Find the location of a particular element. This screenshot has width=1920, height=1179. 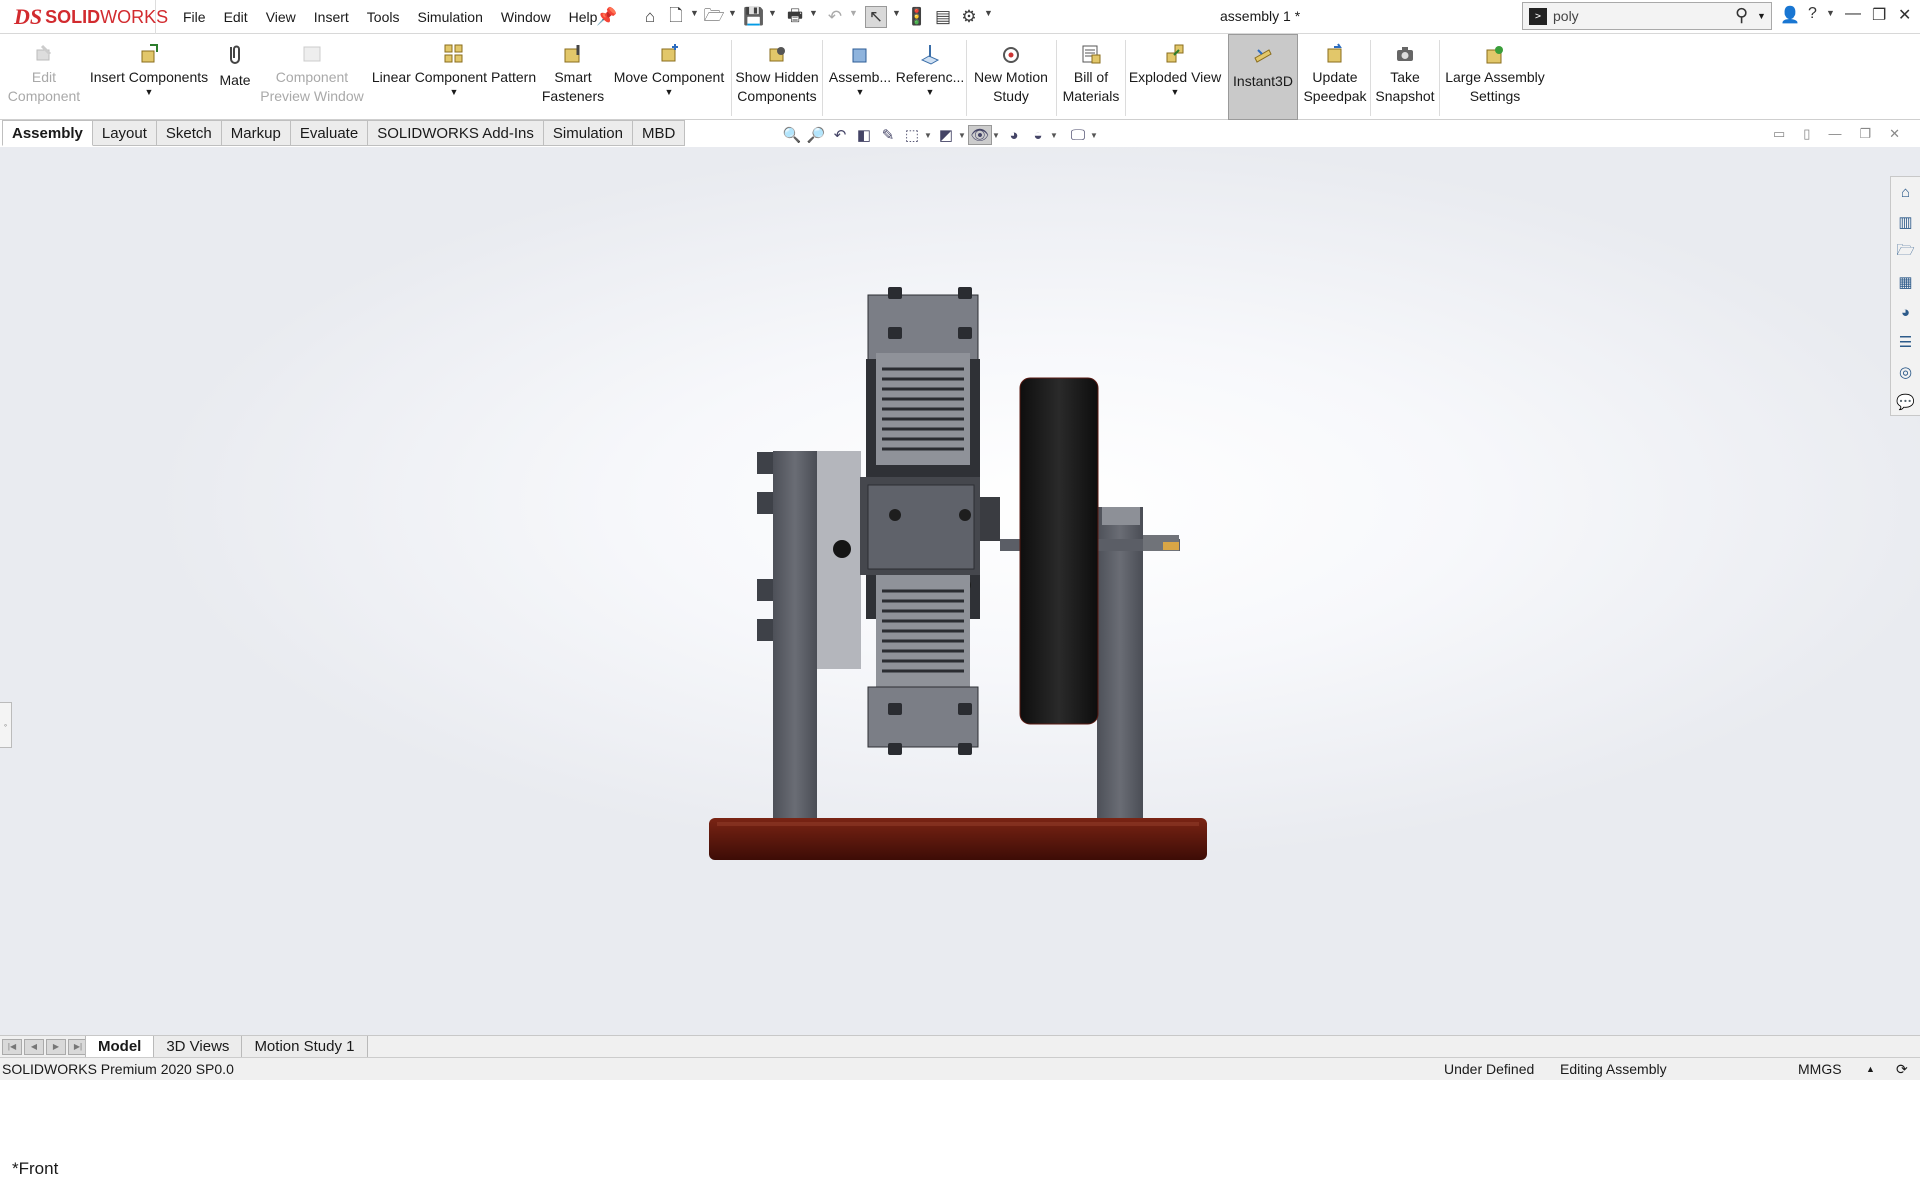

solidworks-logo: DS SOLID WORKS is located at coordinates (84, 17).